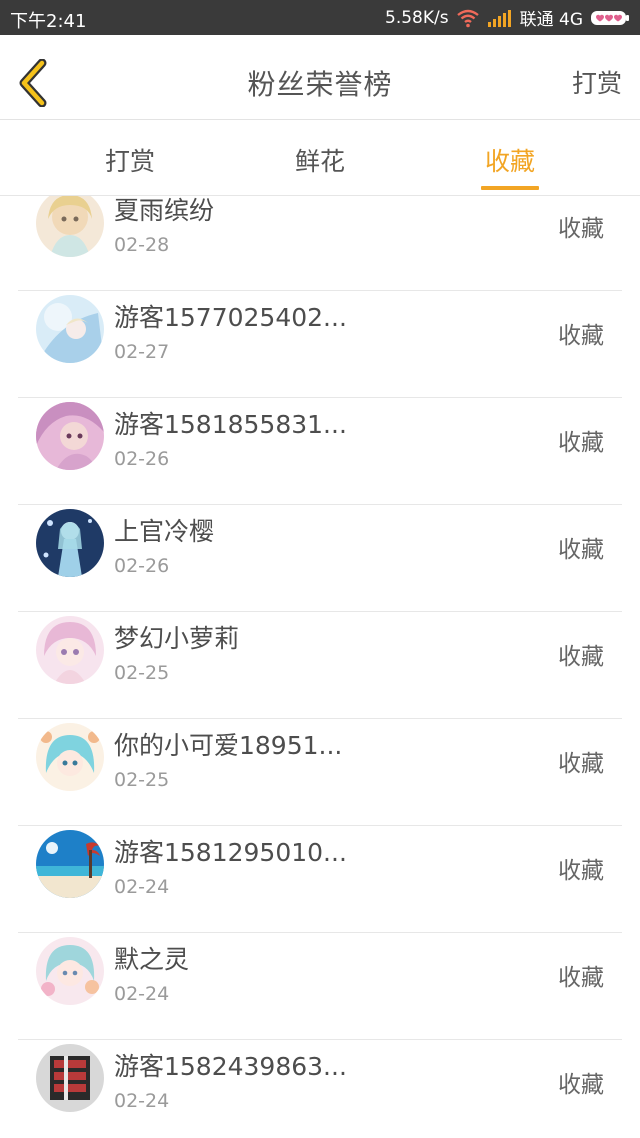 The image size is (640, 1138). Describe the element at coordinates (417, 17) in the screenshot. I see `network-speed: 5.58K/s` at that location.